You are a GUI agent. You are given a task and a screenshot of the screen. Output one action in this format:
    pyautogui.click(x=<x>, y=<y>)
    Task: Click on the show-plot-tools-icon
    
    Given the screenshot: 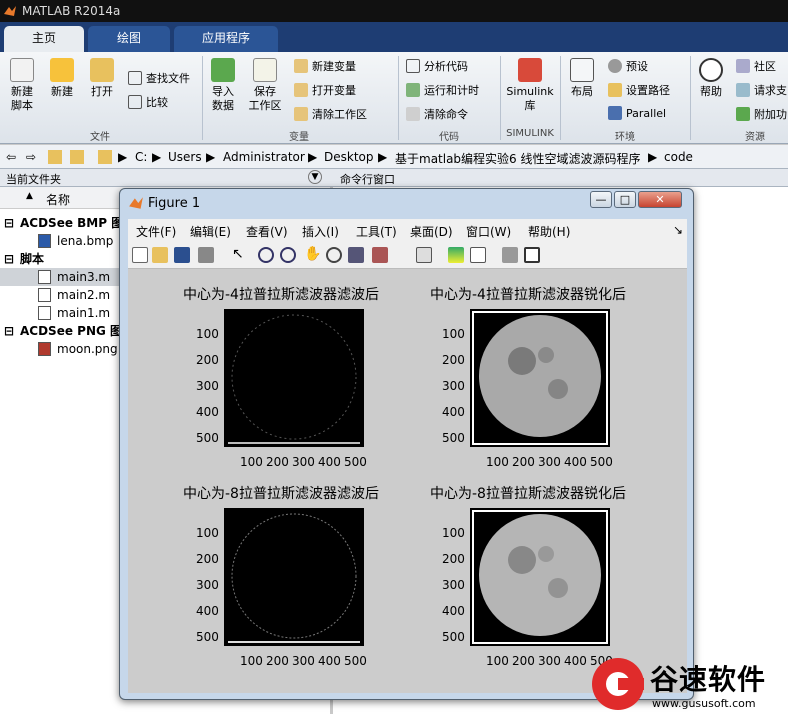 What is the action you would take?
    pyautogui.click(x=532, y=255)
    